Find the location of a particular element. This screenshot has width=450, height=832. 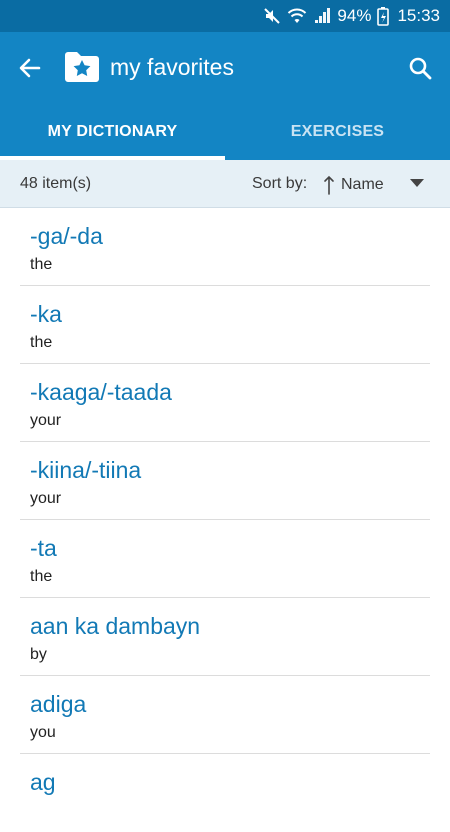

arrow-left-icon is located at coordinates (30, 68).